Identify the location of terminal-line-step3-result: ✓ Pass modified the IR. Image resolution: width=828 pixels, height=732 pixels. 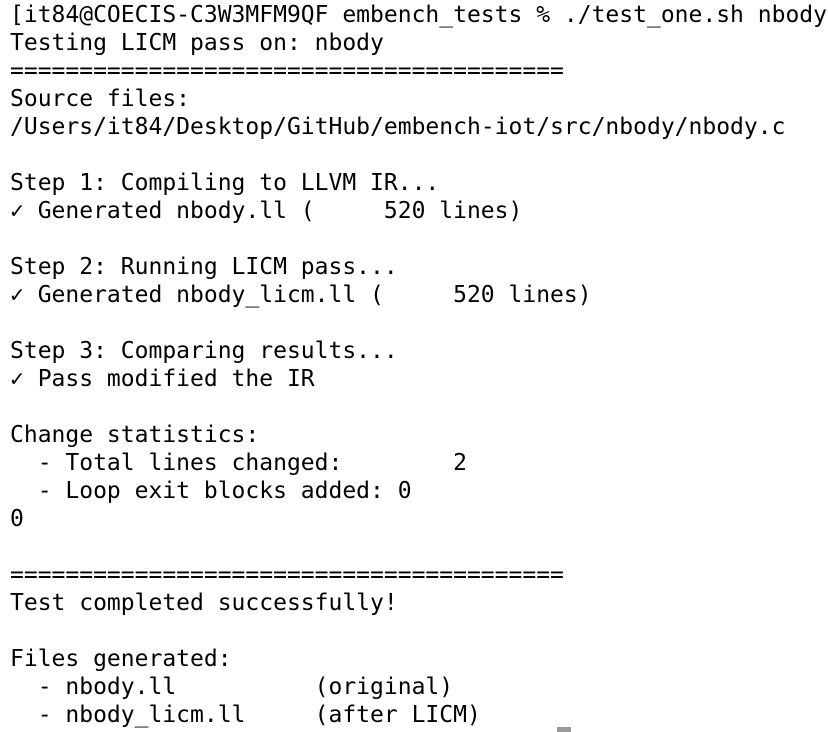
(162, 379).